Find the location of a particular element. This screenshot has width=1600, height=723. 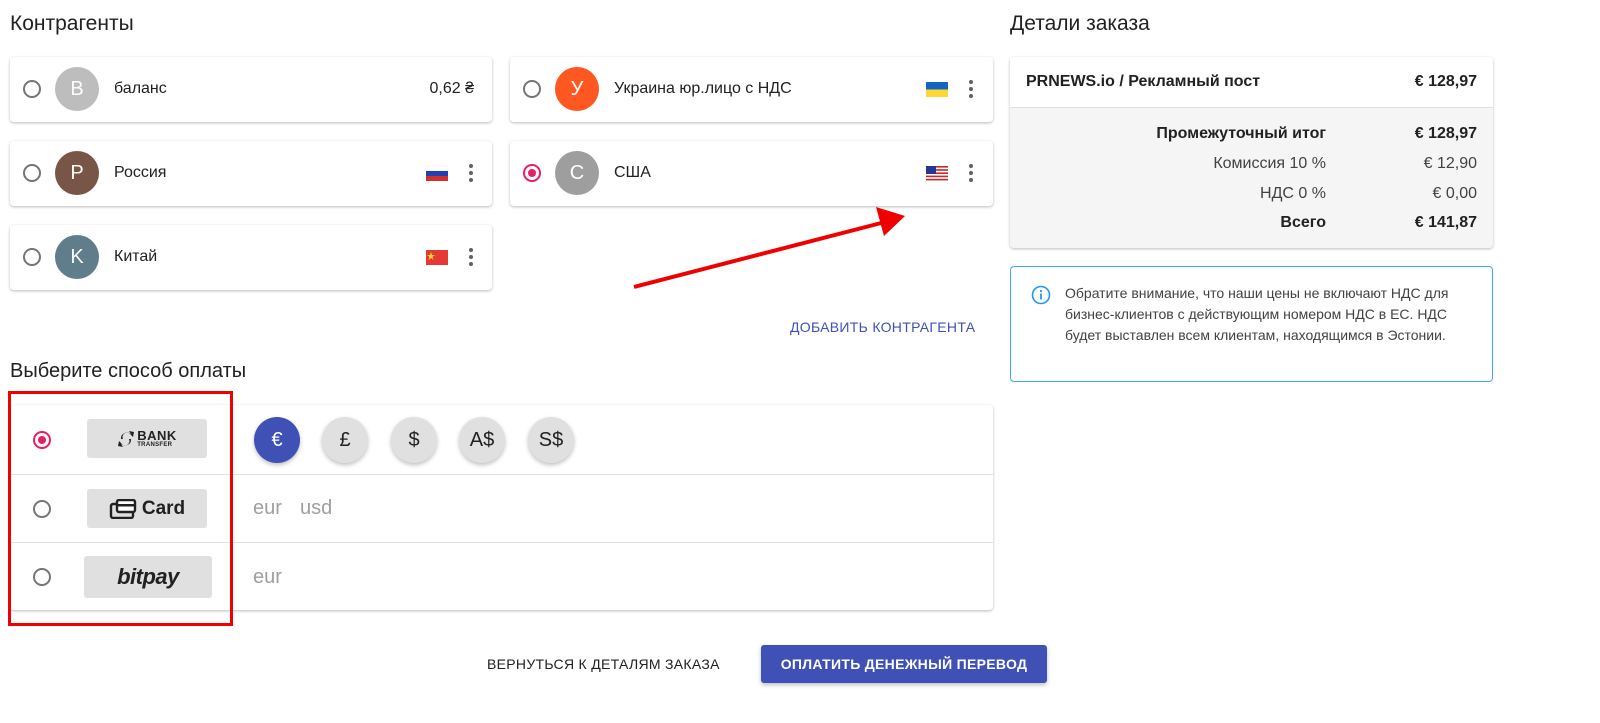

bitpay-logo-text: bitpay is located at coordinates (148, 576).